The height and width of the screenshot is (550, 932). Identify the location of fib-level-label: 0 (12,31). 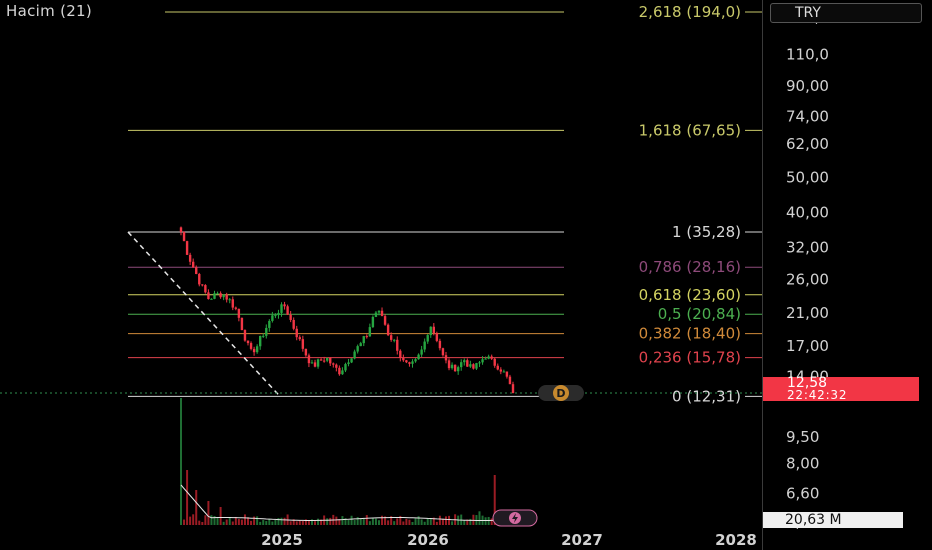
(706, 396).